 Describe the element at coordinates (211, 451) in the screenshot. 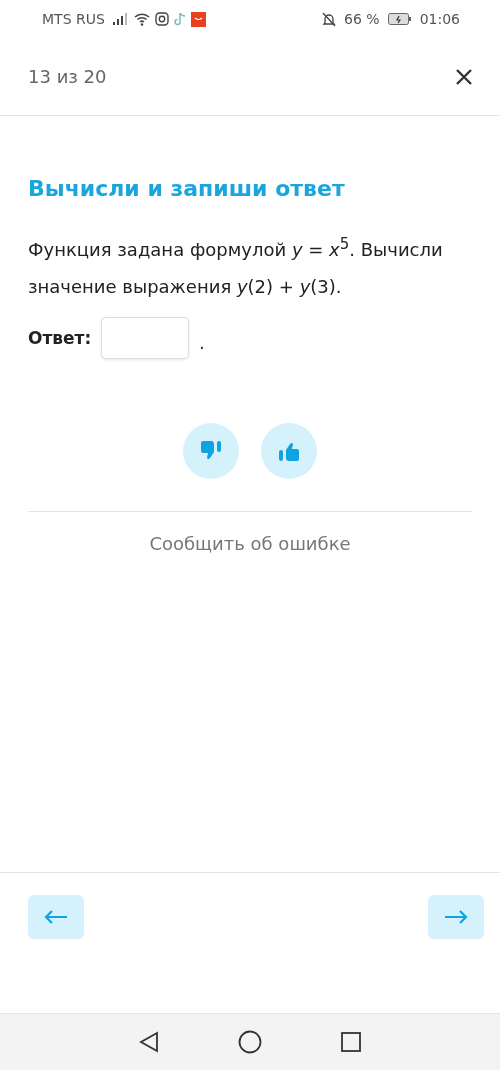

I see `dislike-button` at that location.